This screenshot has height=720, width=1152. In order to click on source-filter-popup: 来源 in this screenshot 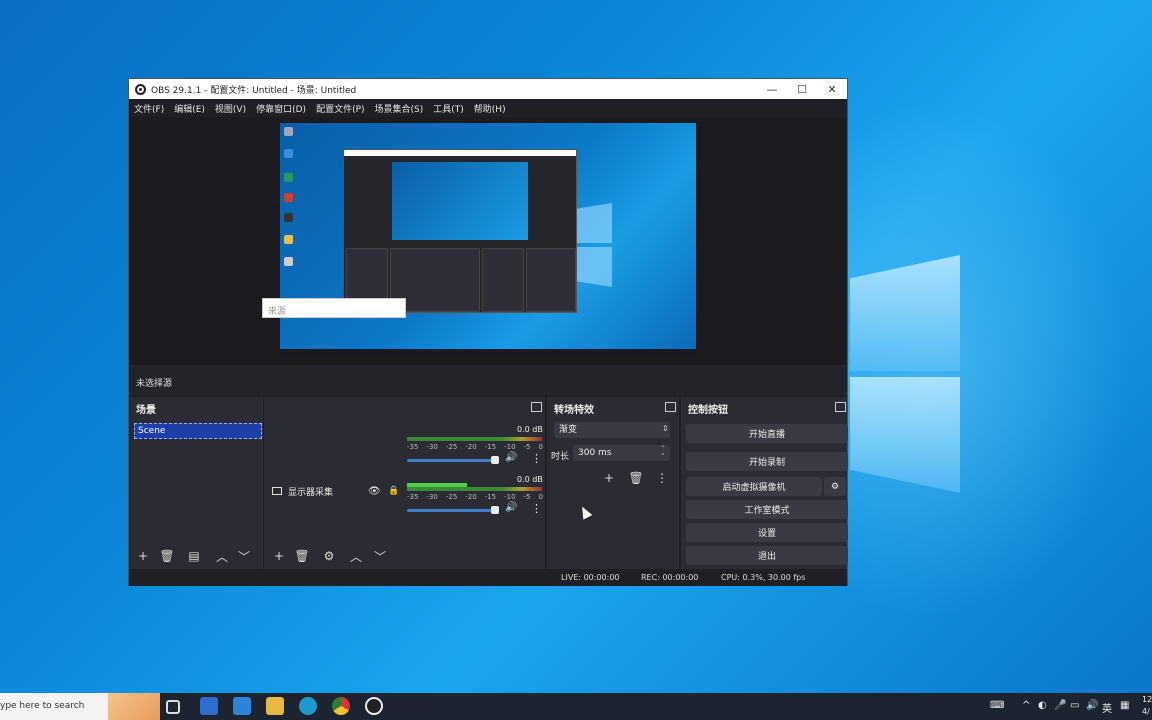, I will do `click(334, 308)`.